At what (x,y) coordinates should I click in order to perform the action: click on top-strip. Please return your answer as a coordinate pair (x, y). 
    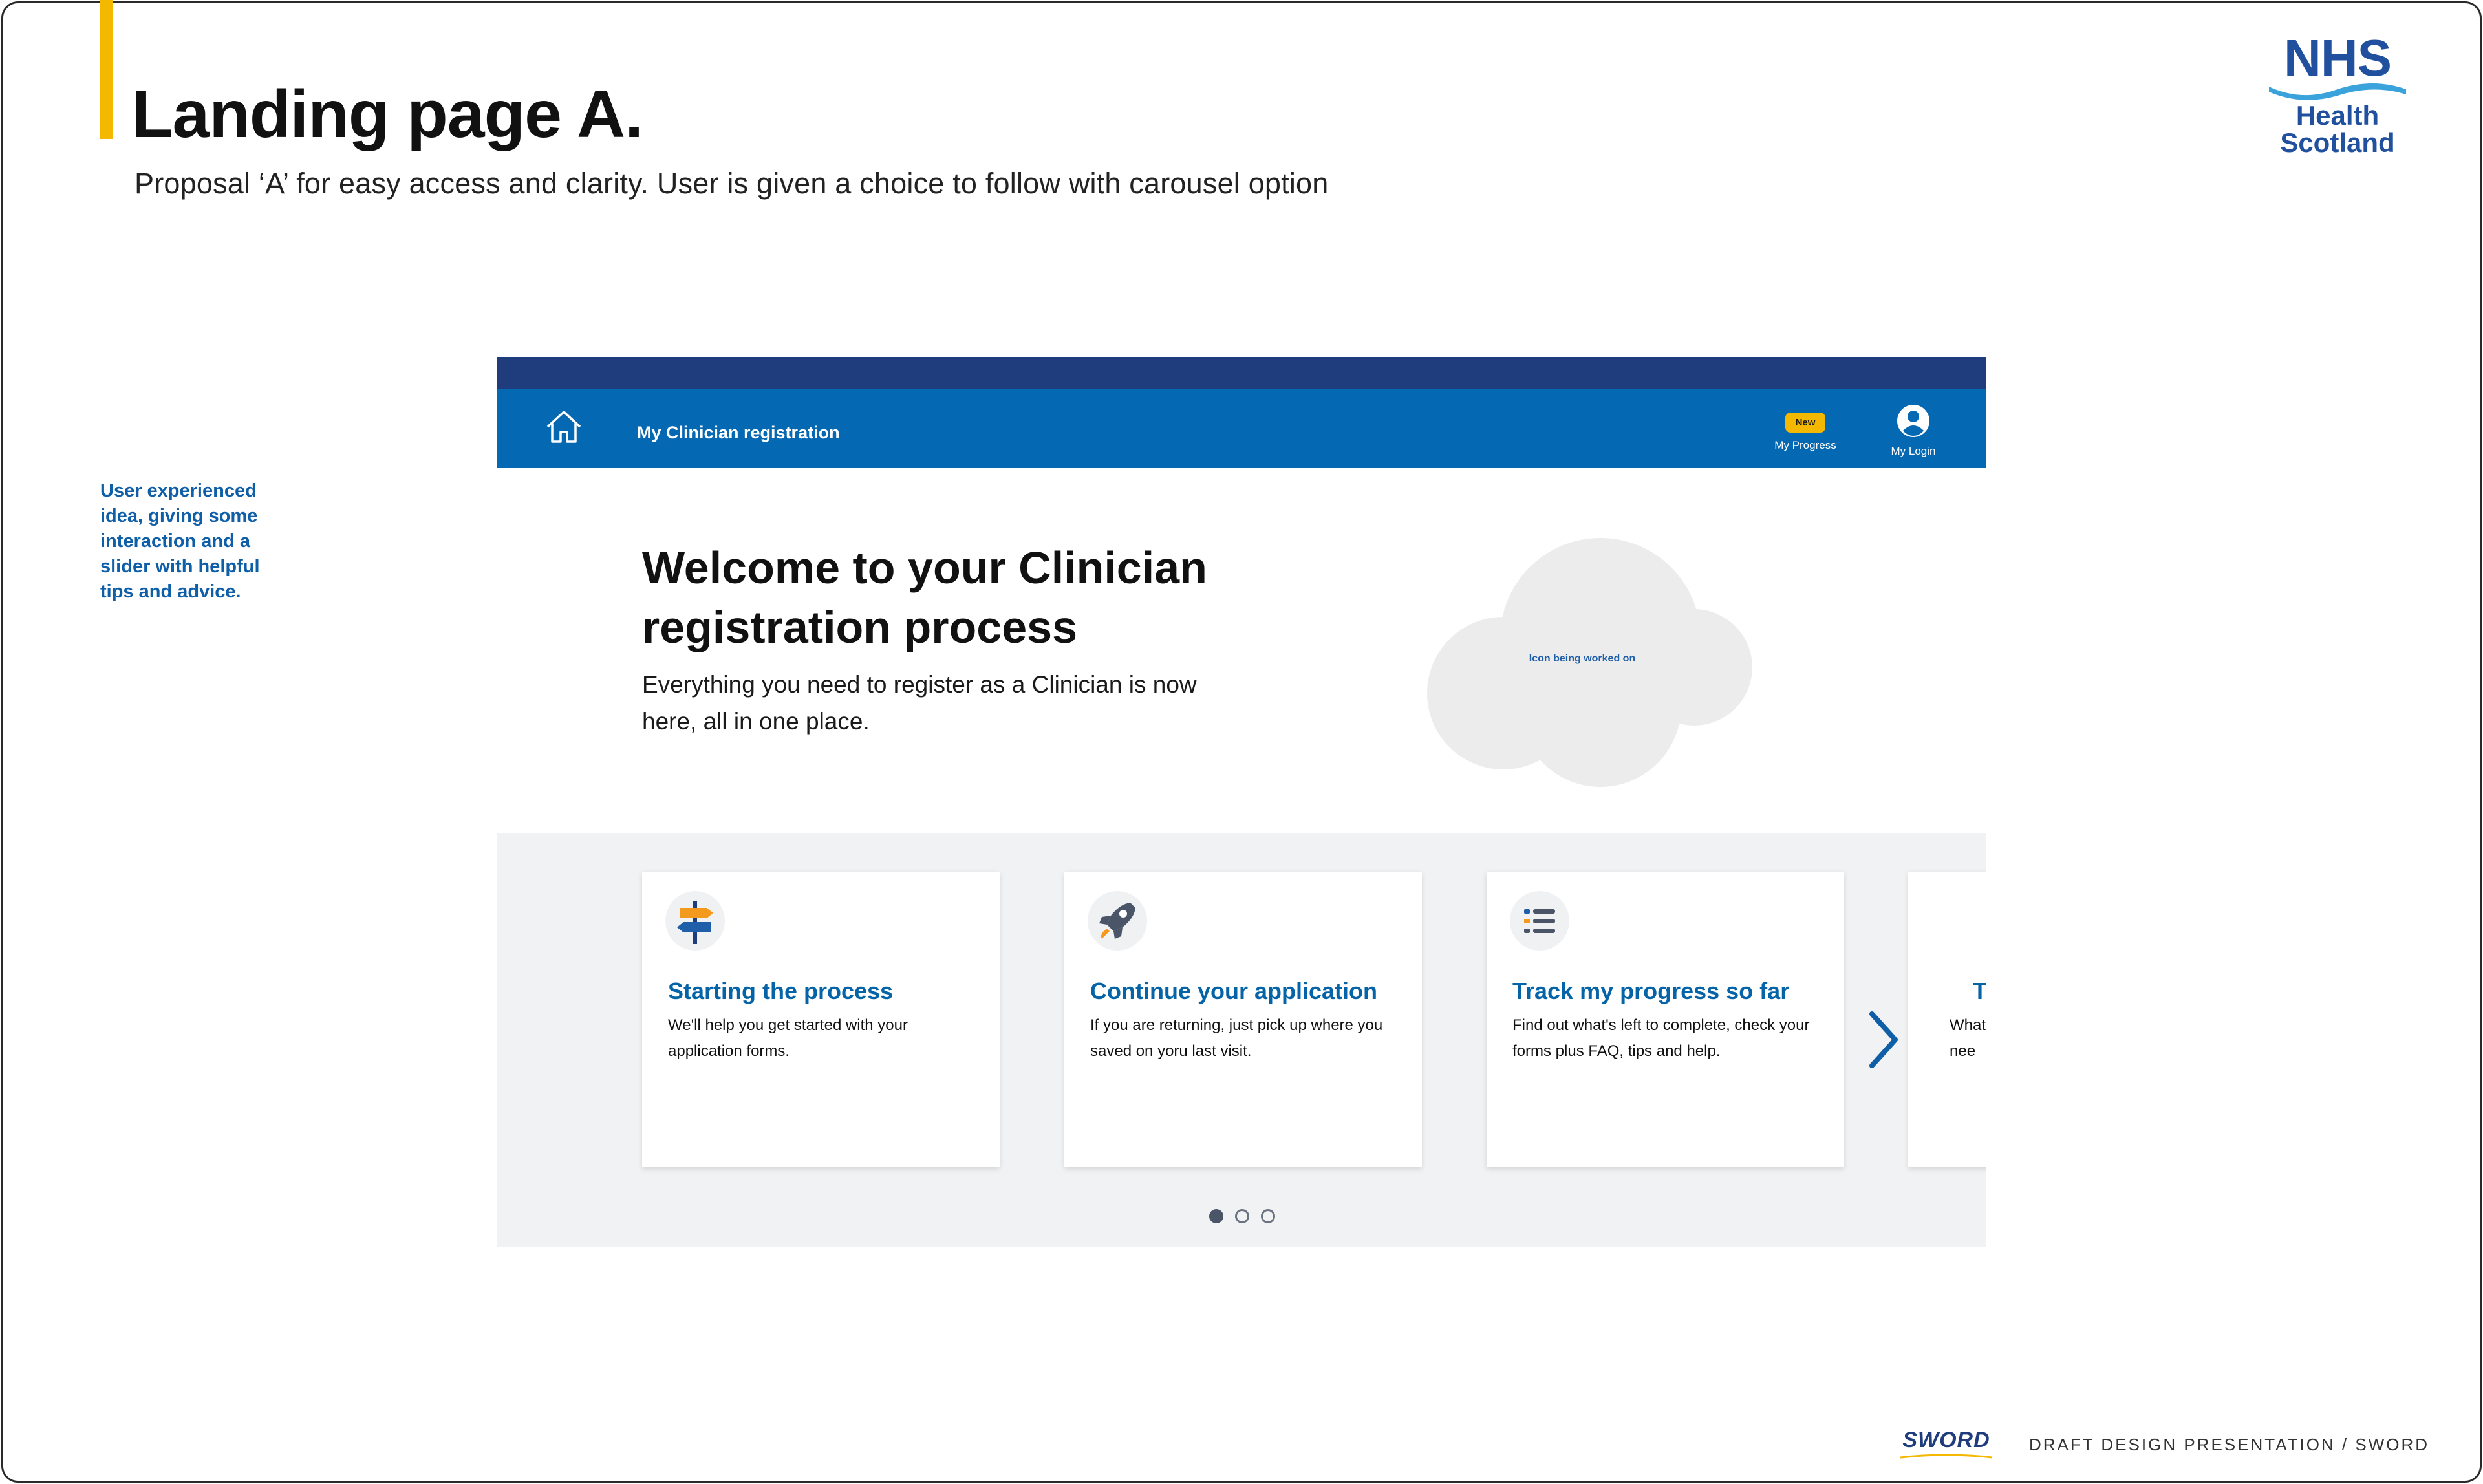
    Looking at the image, I should click on (1241, 373).